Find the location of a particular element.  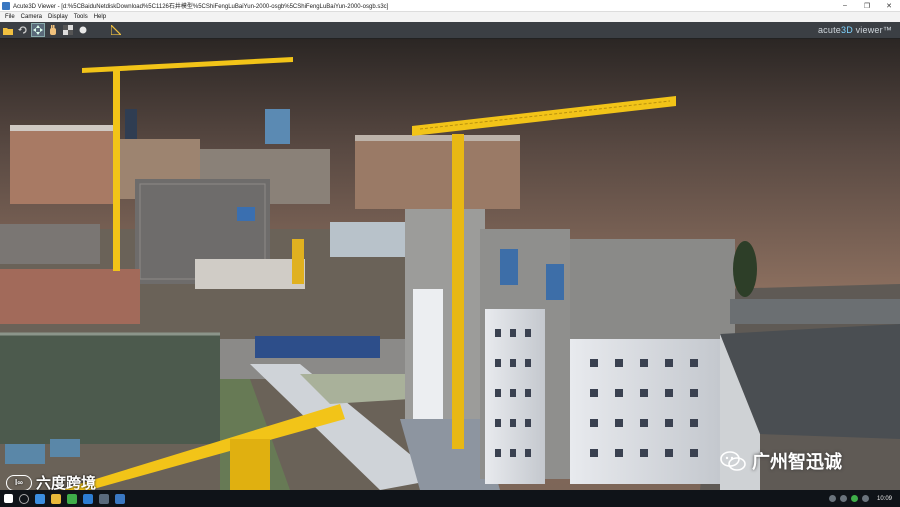

watermark-right: 广州智迅诚 is located at coordinates (781, 461).